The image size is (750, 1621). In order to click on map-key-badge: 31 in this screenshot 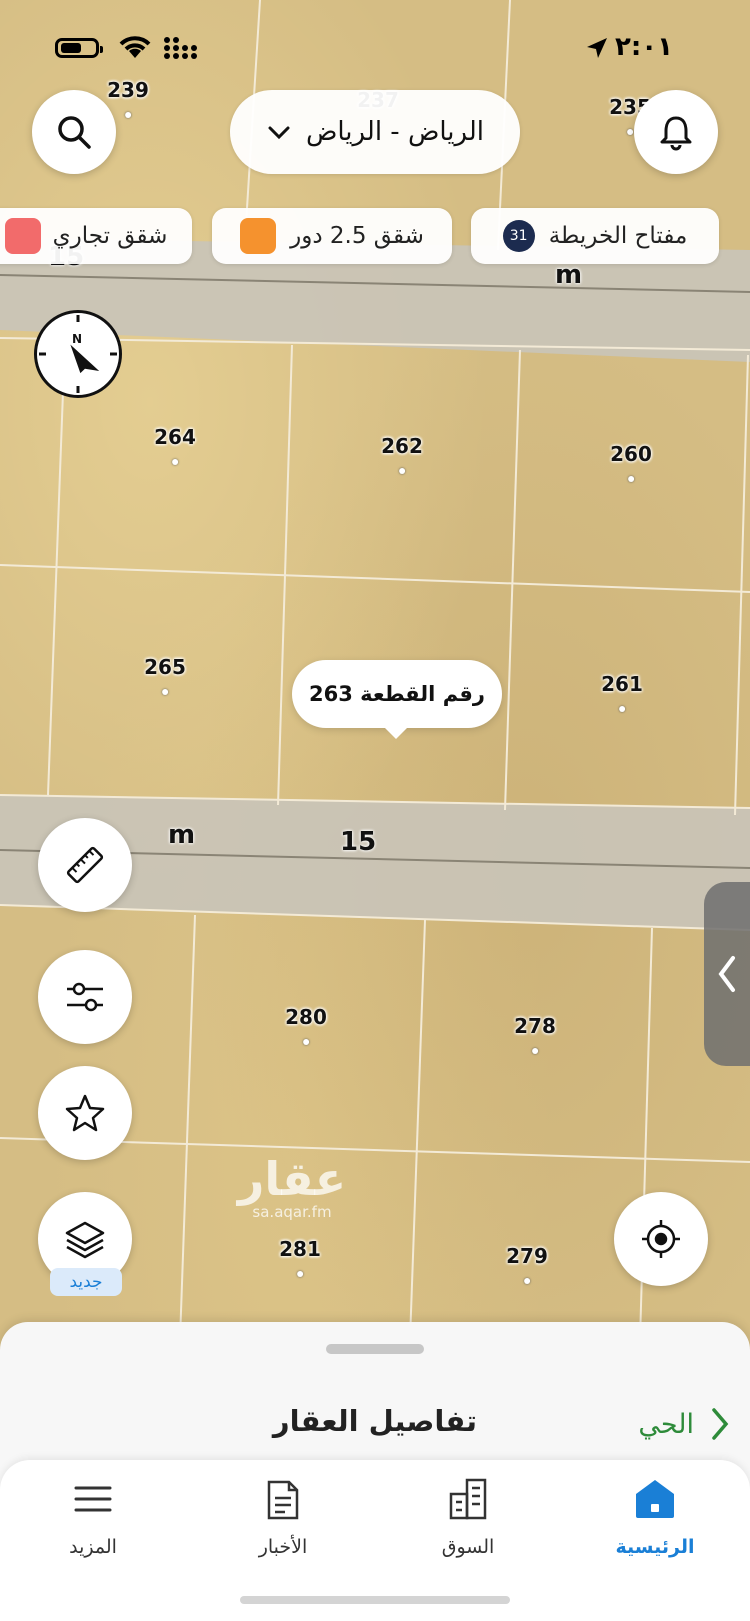, I will do `click(518, 236)`.